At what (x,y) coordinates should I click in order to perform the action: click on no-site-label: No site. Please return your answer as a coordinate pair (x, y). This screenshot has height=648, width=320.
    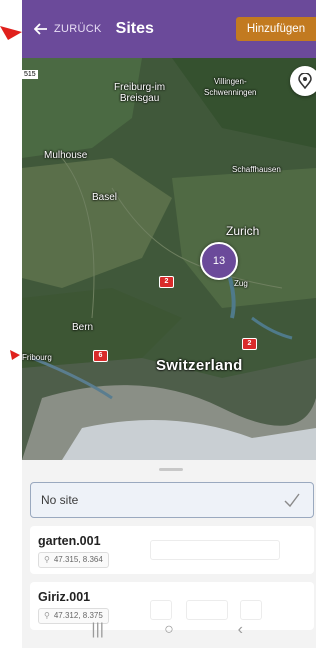
    Looking at the image, I should click on (60, 500).